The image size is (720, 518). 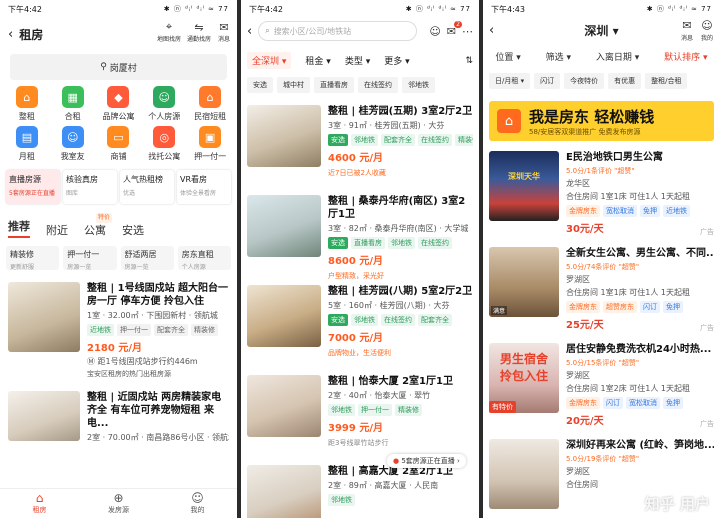 What do you see at coordinates (502, 407) in the screenshot?
I see `sale-badge: 有特价` at bounding box center [502, 407].